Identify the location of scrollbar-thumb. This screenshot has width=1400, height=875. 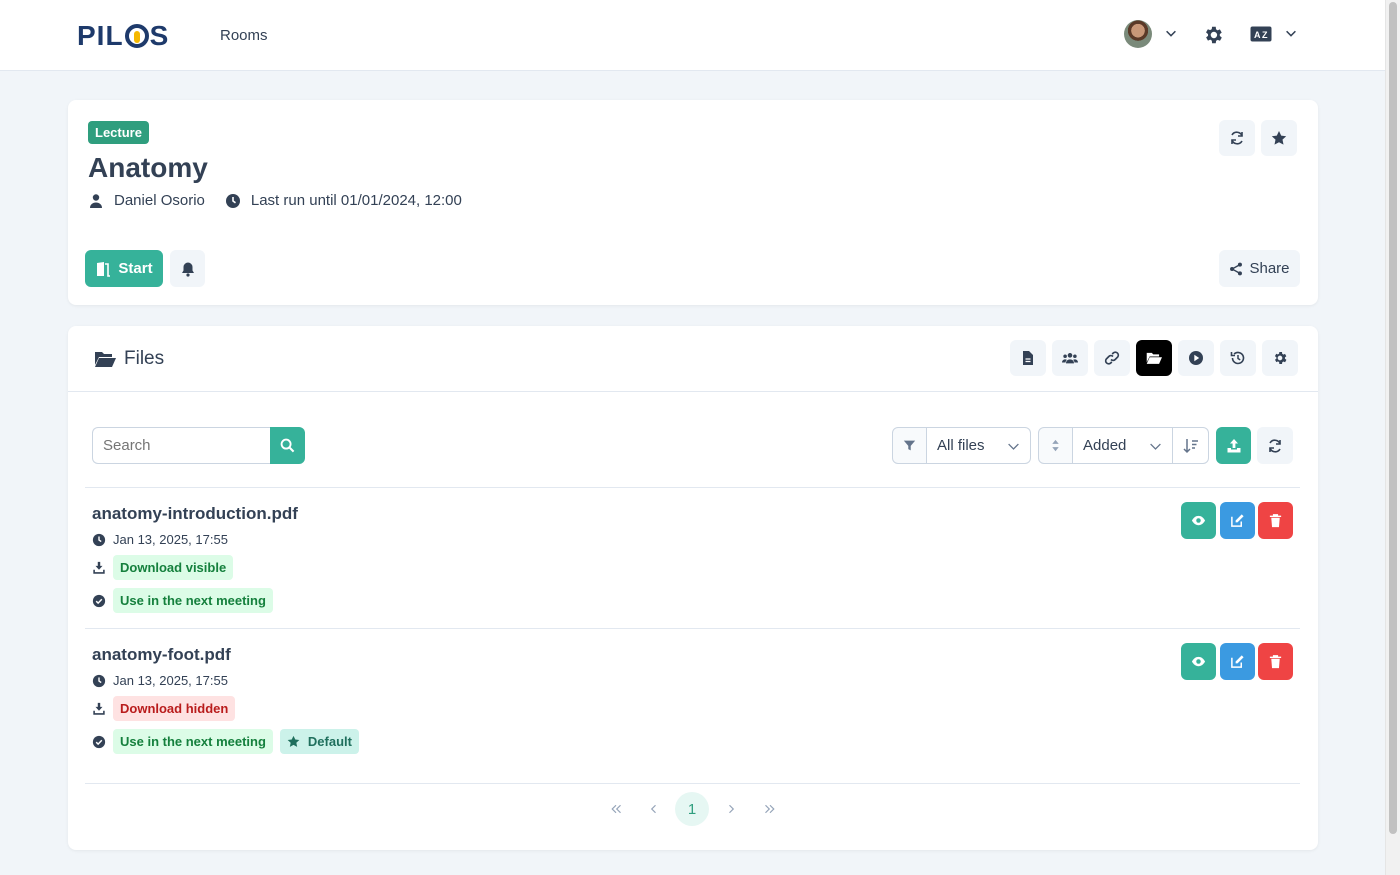
(1393, 418).